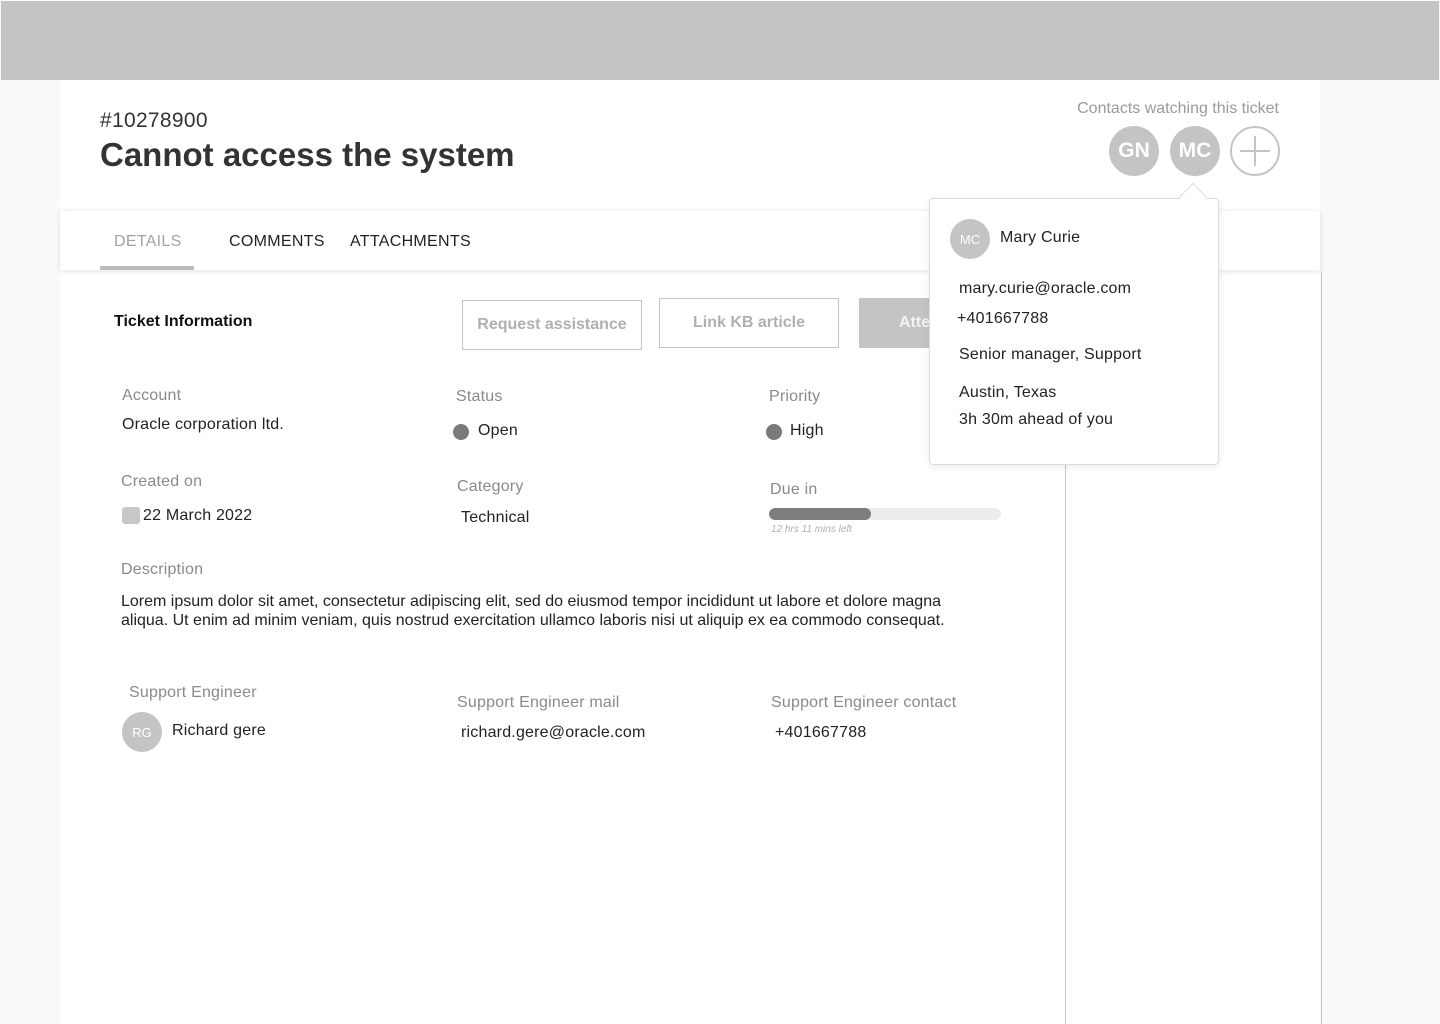  What do you see at coordinates (820, 514) in the screenshot?
I see `due-progress-fill` at bounding box center [820, 514].